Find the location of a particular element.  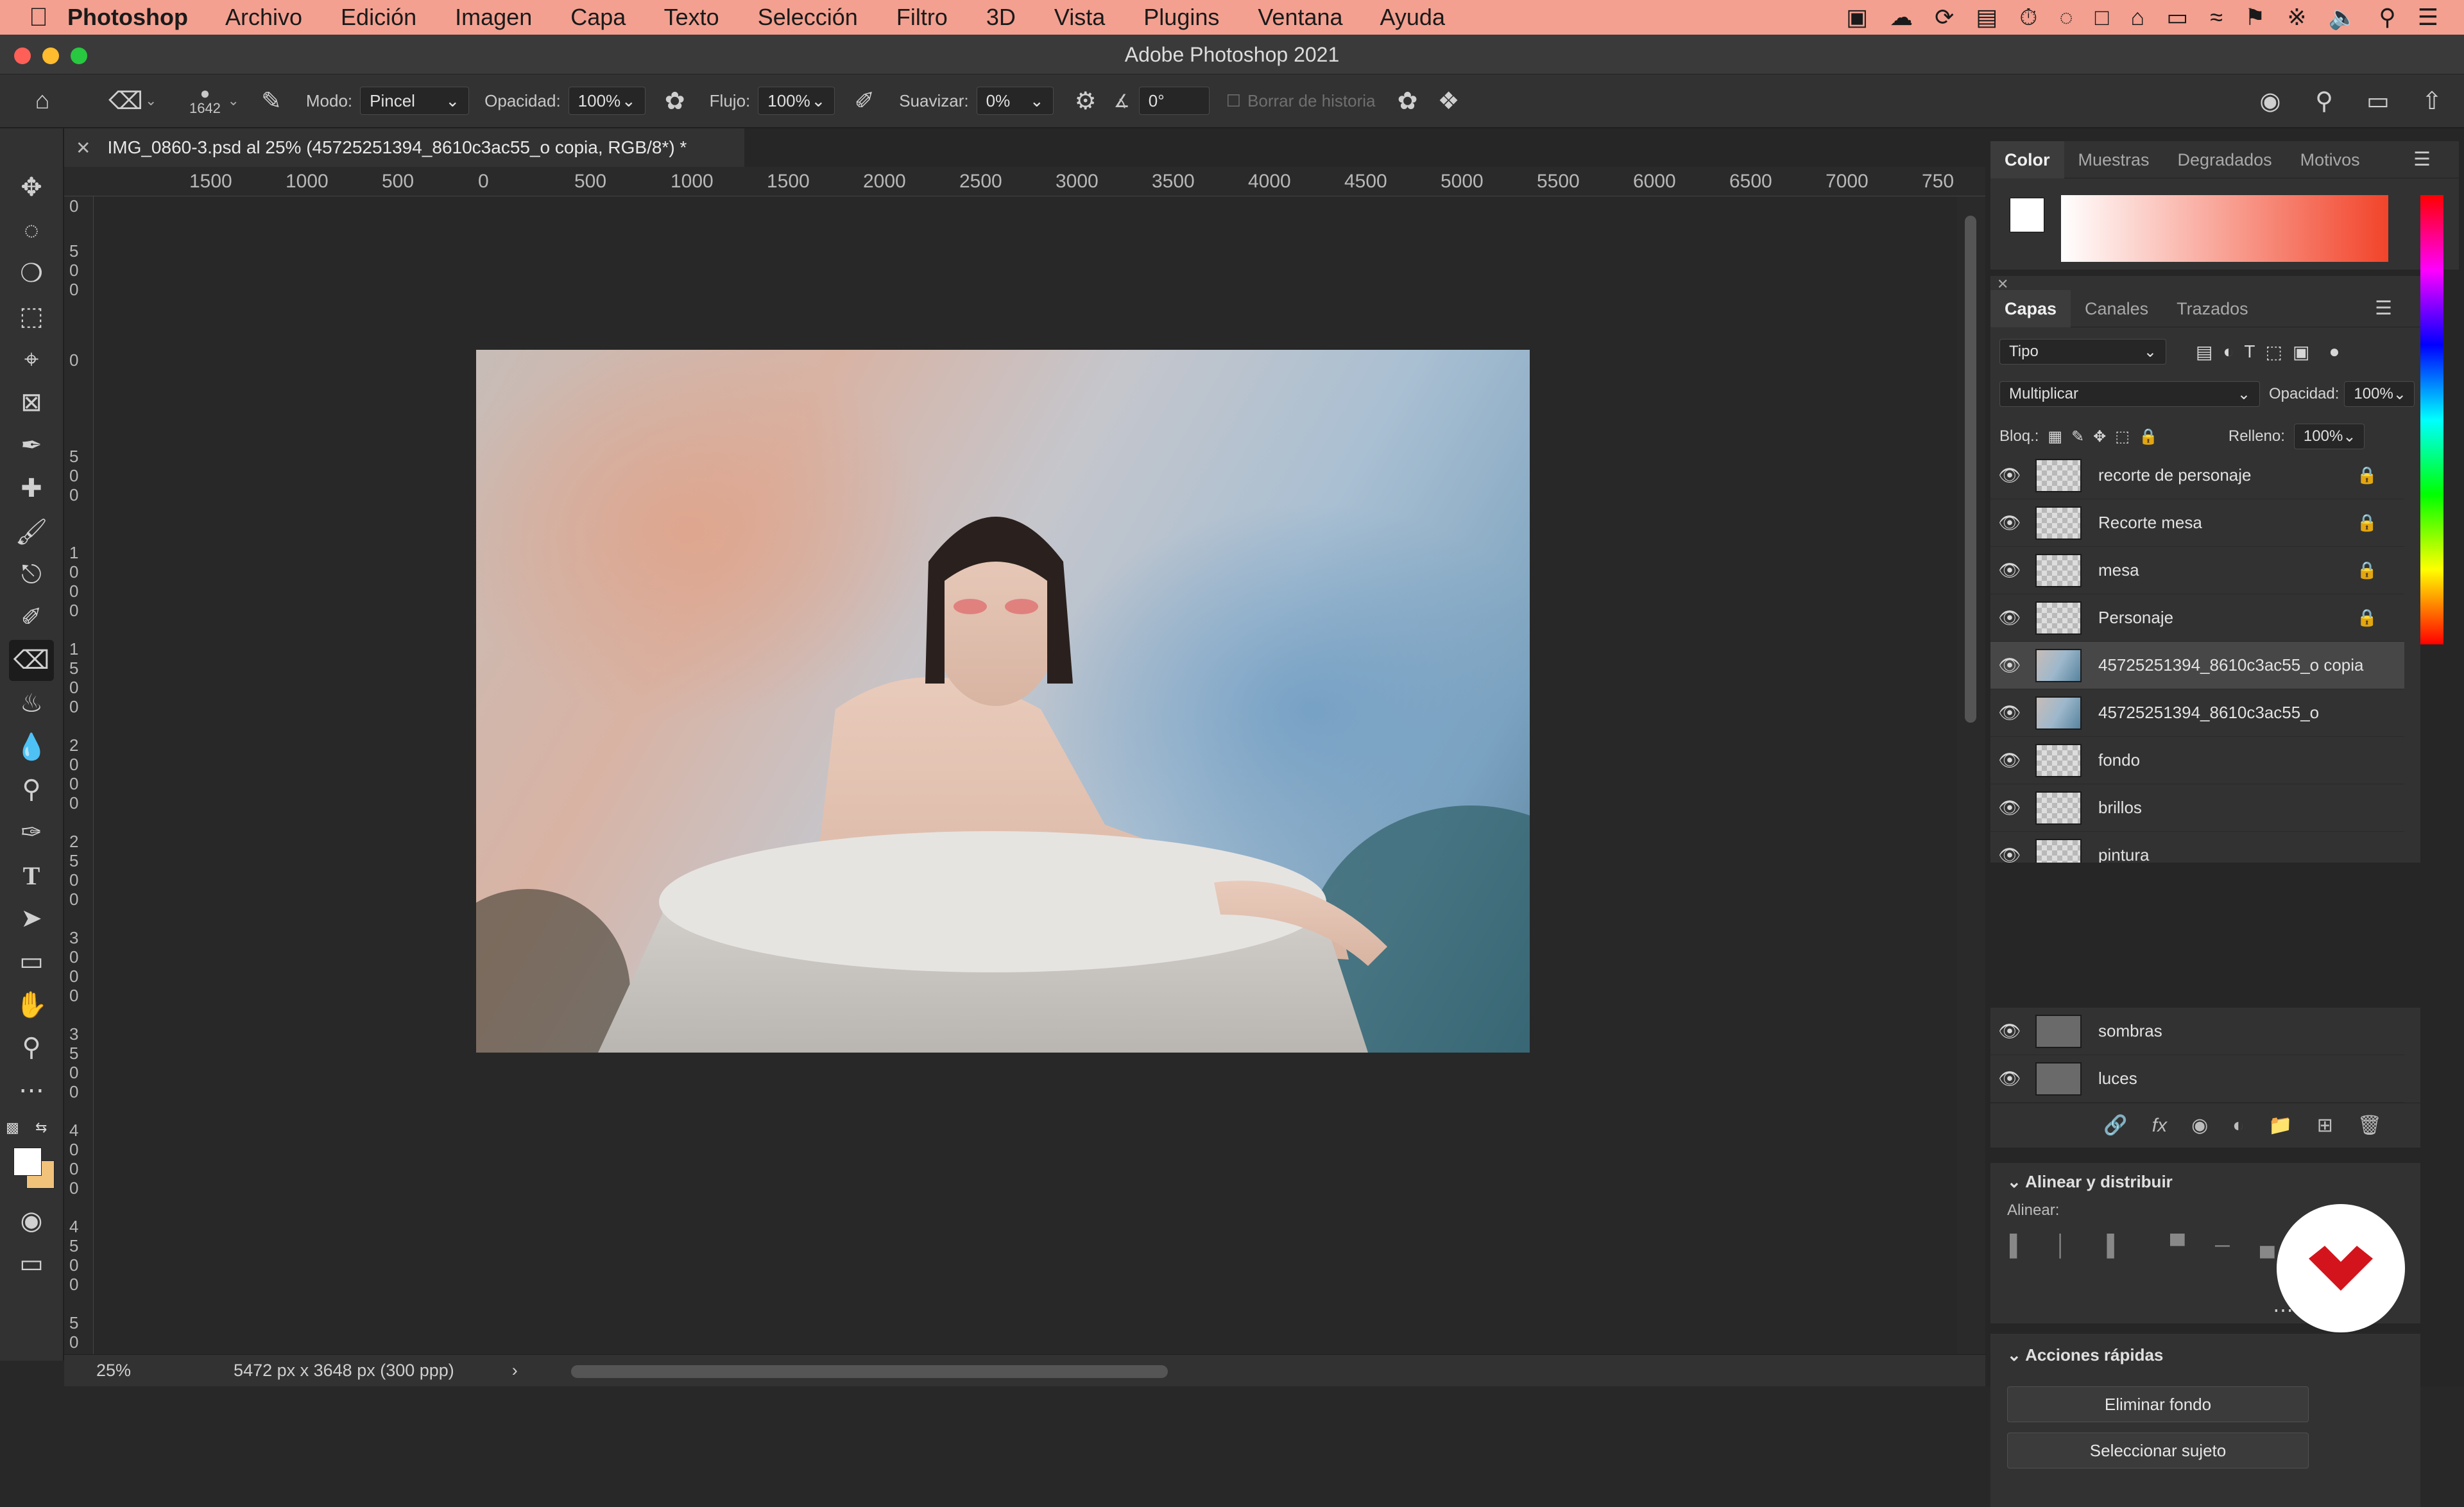

collapse-icon: ✕ is located at coordinates (2205, 284).